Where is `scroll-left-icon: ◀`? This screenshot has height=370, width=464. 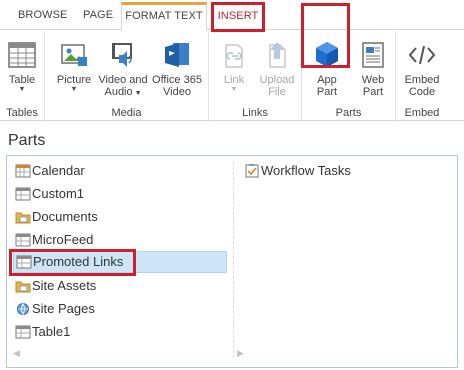
scroll-left-icon: ◀ is located at coordinates (16, 353).